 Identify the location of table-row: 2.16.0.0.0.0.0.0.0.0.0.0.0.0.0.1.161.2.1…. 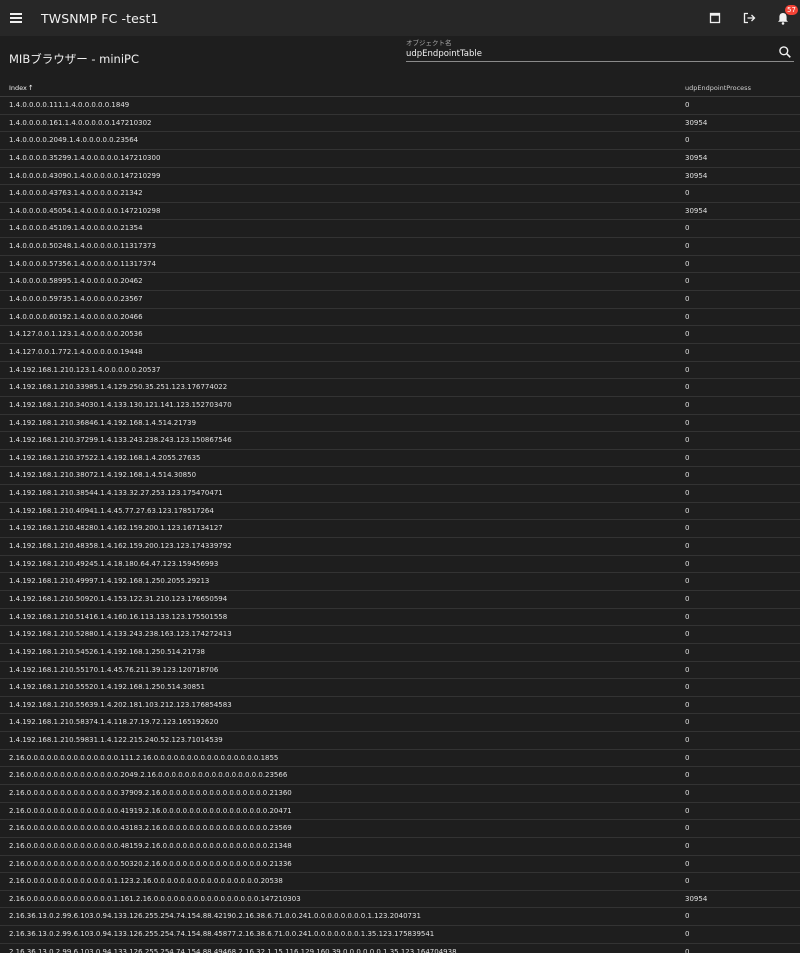
(400, 900).